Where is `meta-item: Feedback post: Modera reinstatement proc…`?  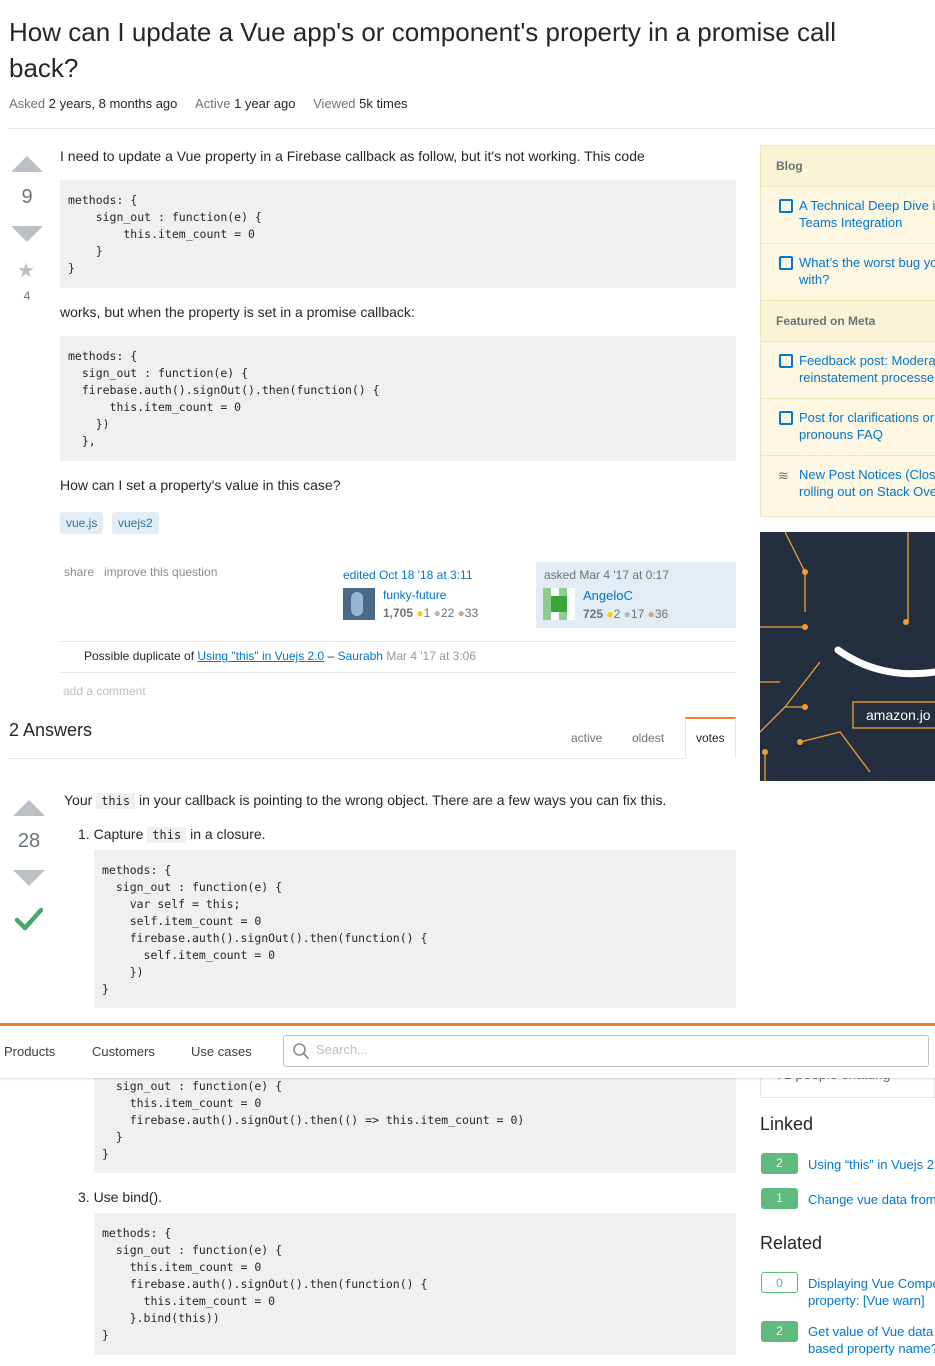 meta-item: Feedback post: Modera reinstatement proc… is located at coordinates (848, 370).